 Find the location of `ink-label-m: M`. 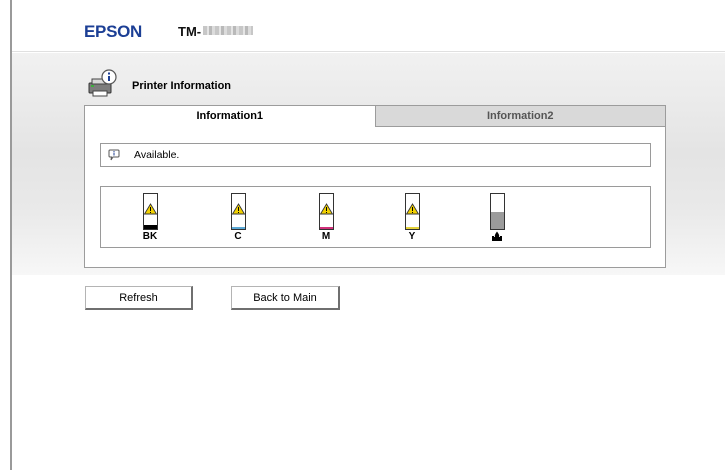

ink-label-m: M is located at coordinates (326, 236).